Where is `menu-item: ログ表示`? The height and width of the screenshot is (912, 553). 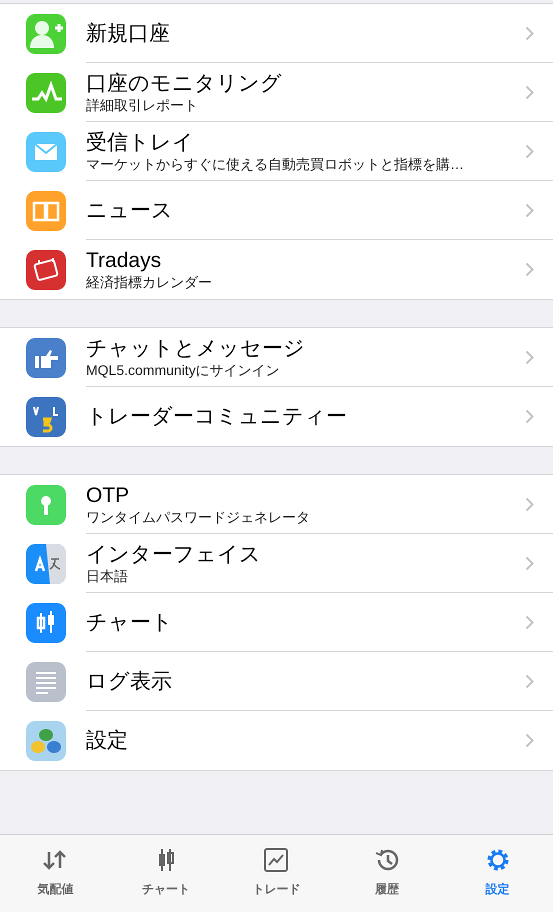
menu-item: ログ表示 is located at coordinates (276, 681).